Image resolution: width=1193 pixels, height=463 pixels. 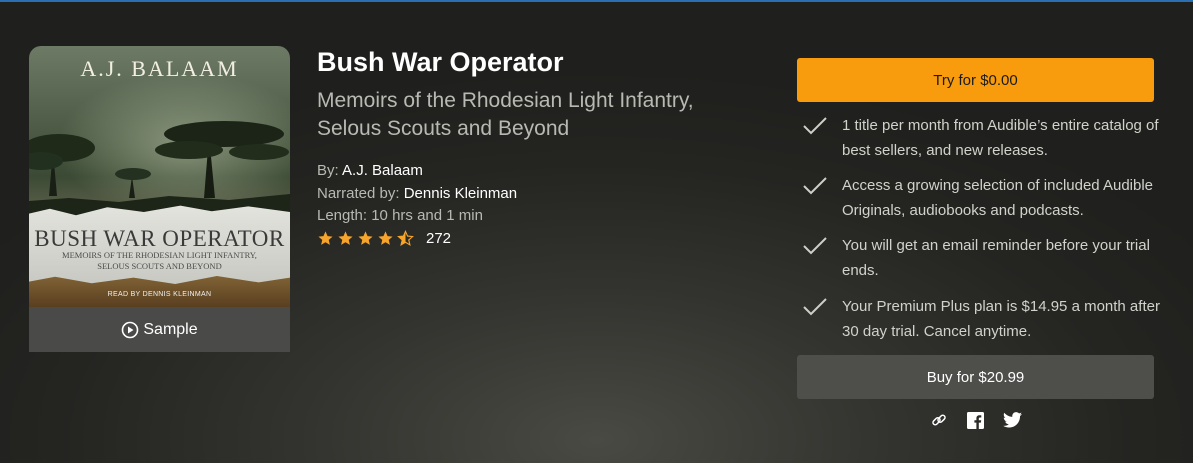 What do you see at coordinates (975, 80) in the screenshot?
I see `try-free-button: Try for $0.00` at bounding box center [975, 80].